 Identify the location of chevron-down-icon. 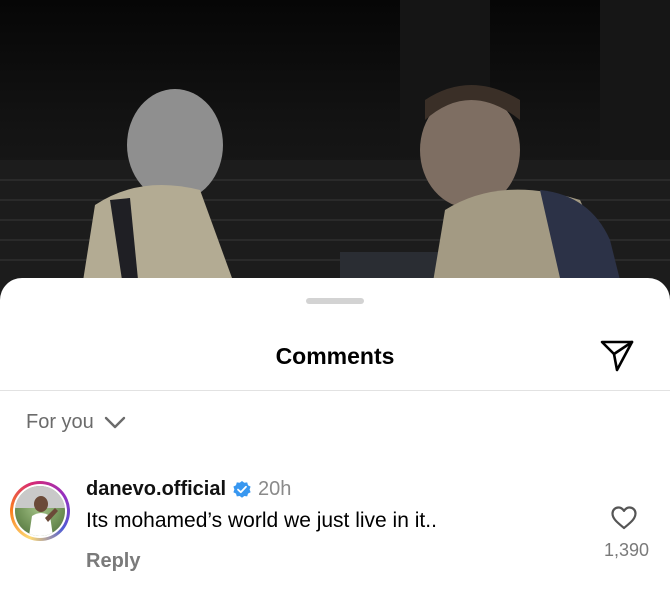
(115, 422).